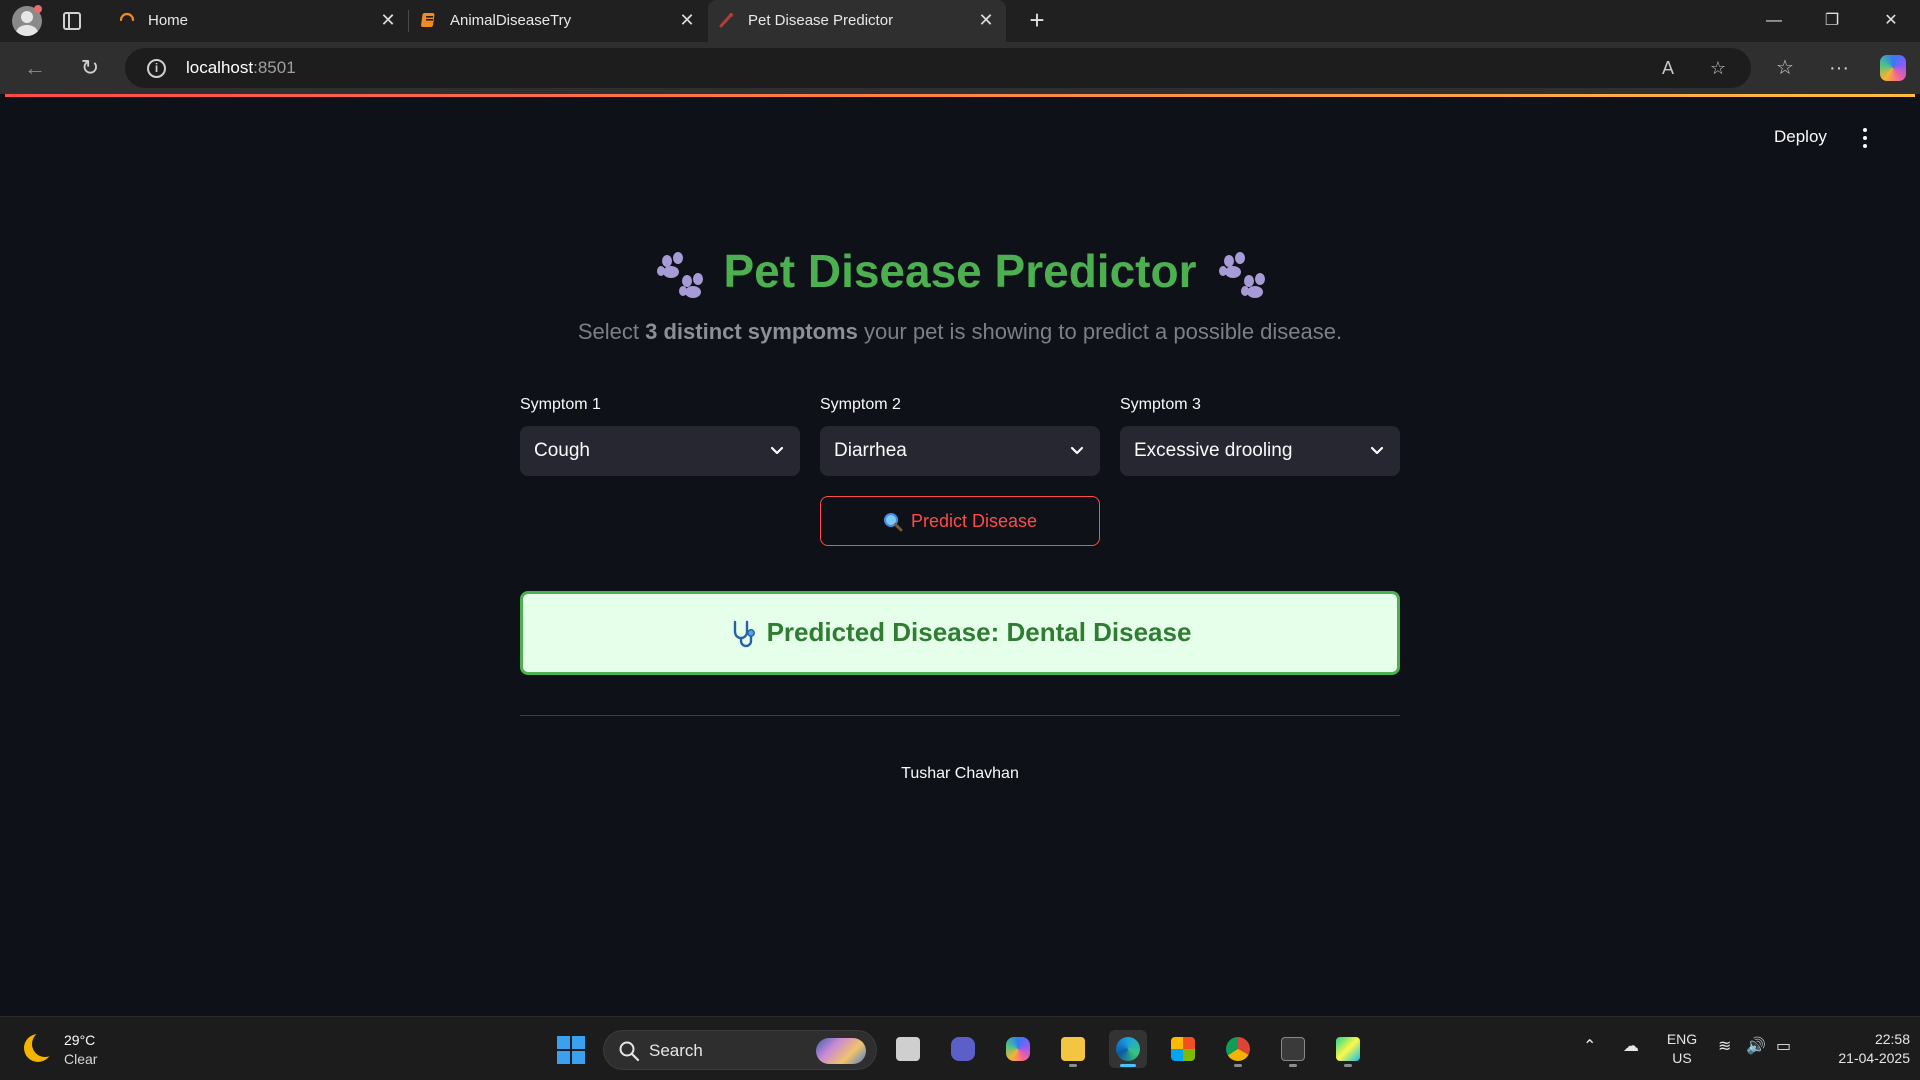  What do you see at coordinates (35, 68) in the screenshot?
I see `back-arrow-icon: ←` at bounding box center [35, 68].